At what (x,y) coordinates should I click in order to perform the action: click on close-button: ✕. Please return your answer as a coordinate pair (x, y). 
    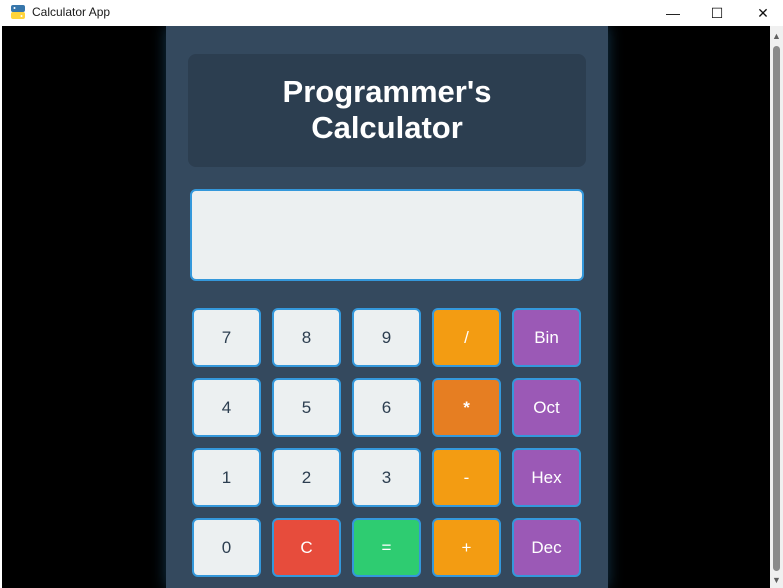
    Looking at the image, I should click on (761, 13).